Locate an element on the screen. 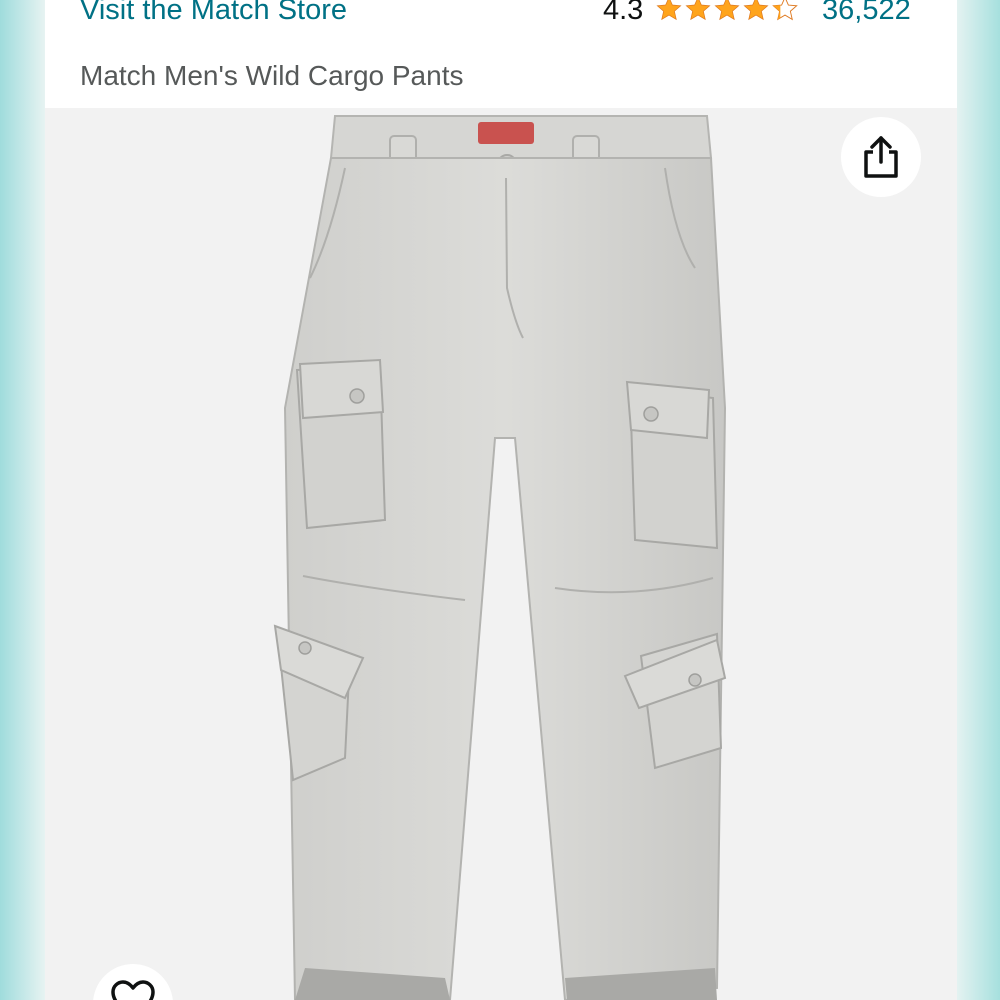 This screenshot has height=1000, width=1000. rating-stars is located at coordinates (728, 12).